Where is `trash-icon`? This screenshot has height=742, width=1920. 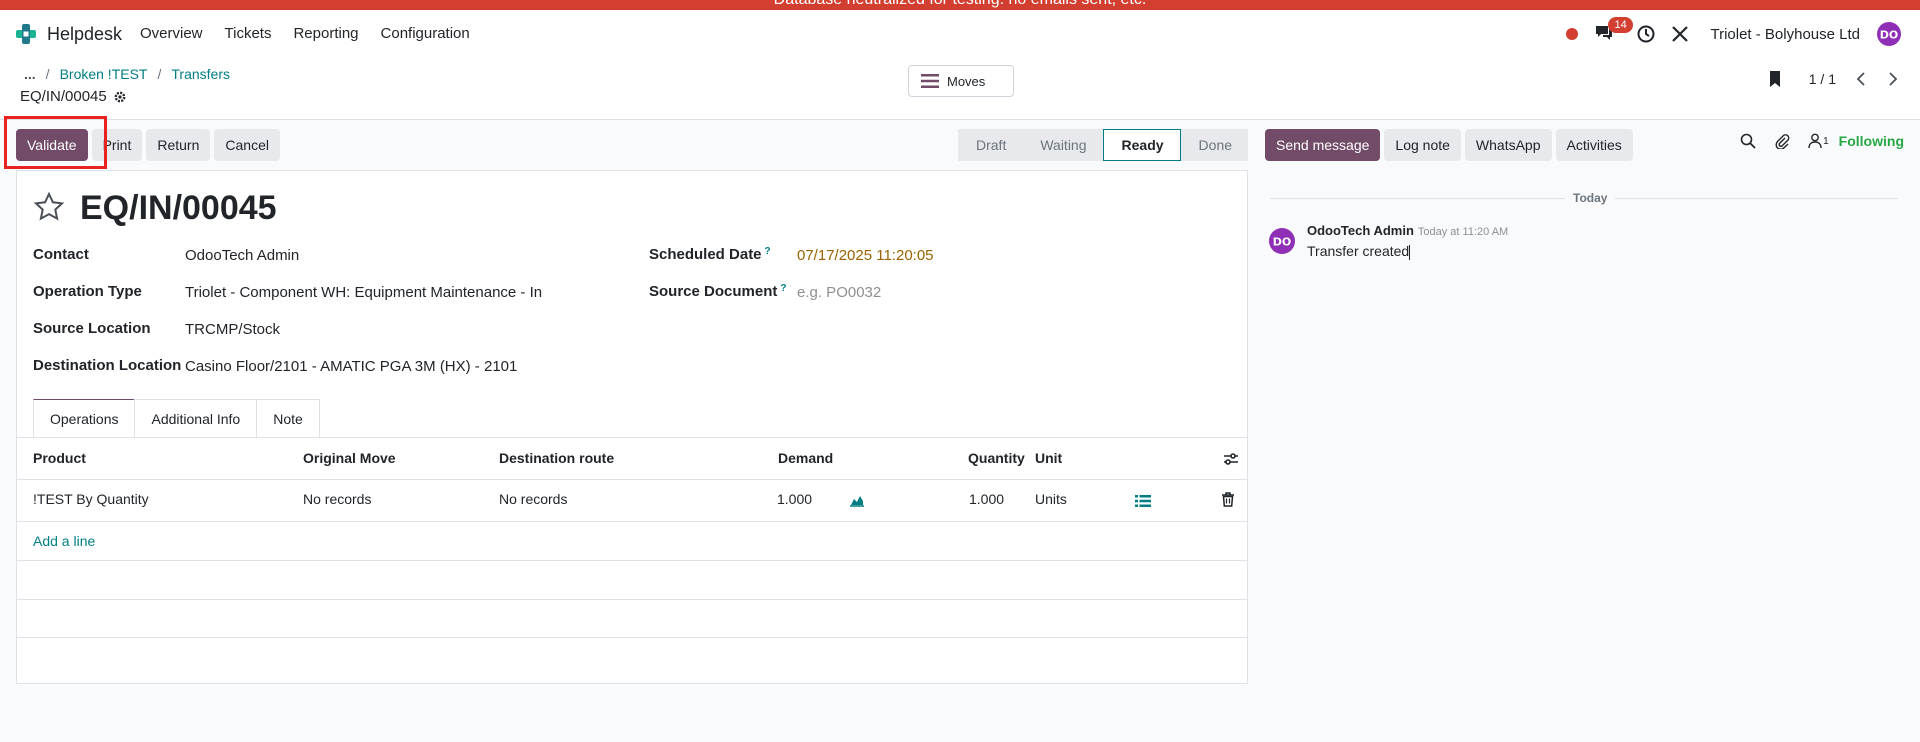 trash-icon is located at coordinates (1228, 499).